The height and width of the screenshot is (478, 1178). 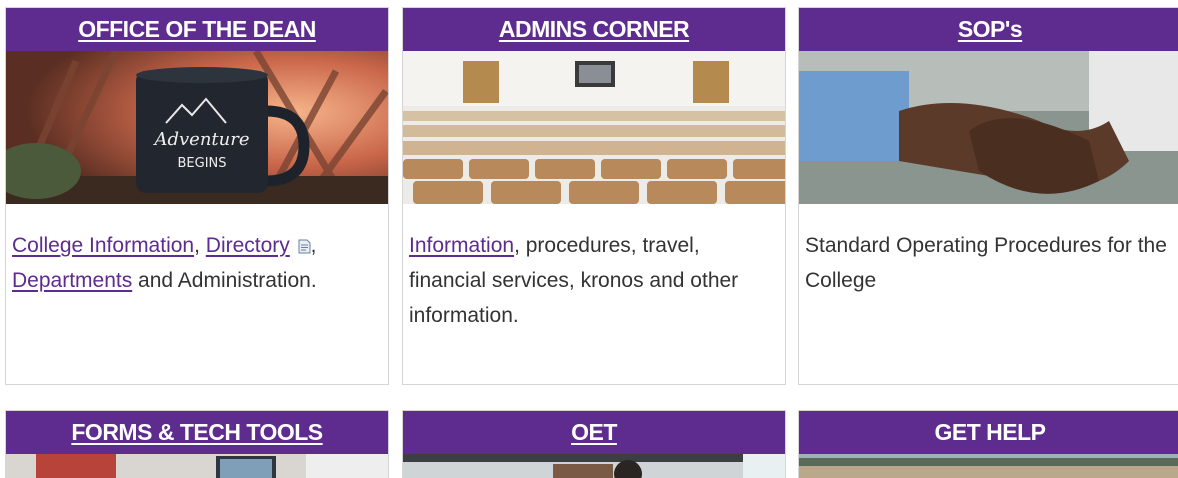 I want to click on lecture-hall-seats-photo, so click(x=594, y=127).